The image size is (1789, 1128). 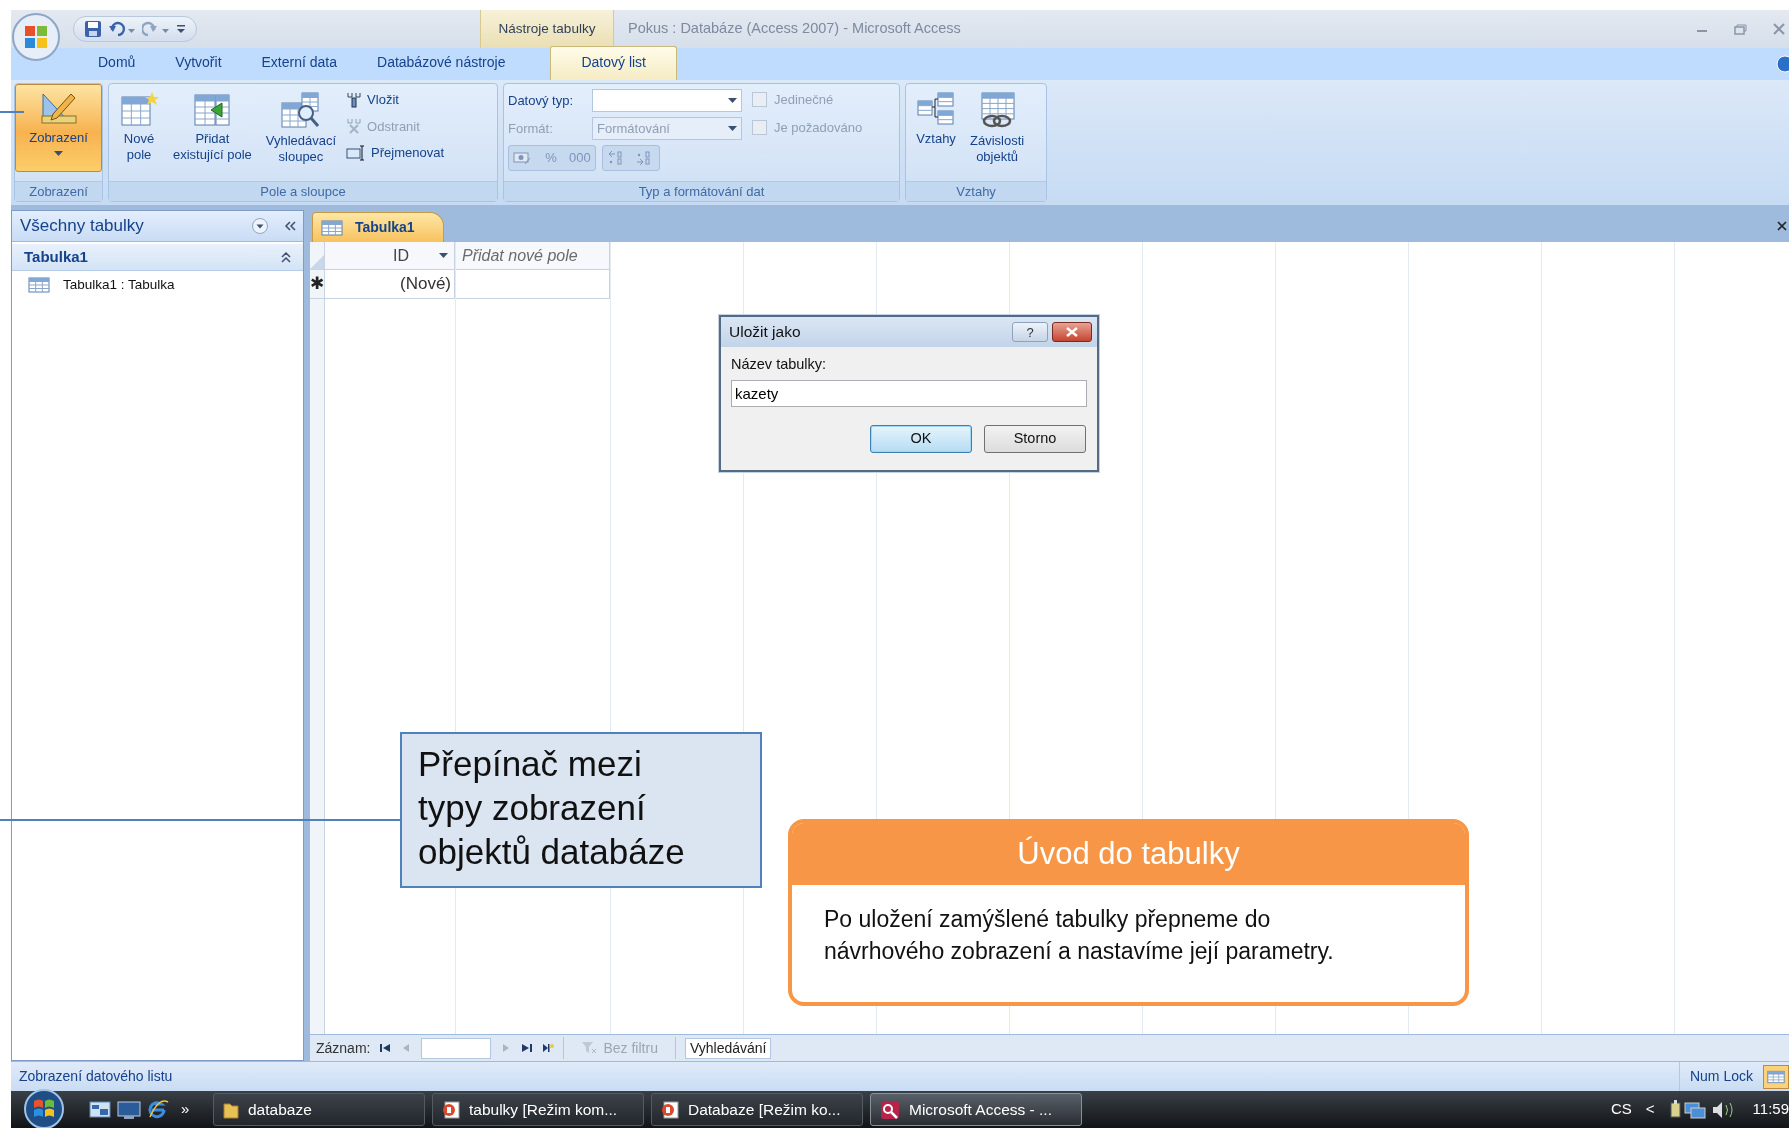 I want to click on delete-column-icon, so click(x=354, y=126).